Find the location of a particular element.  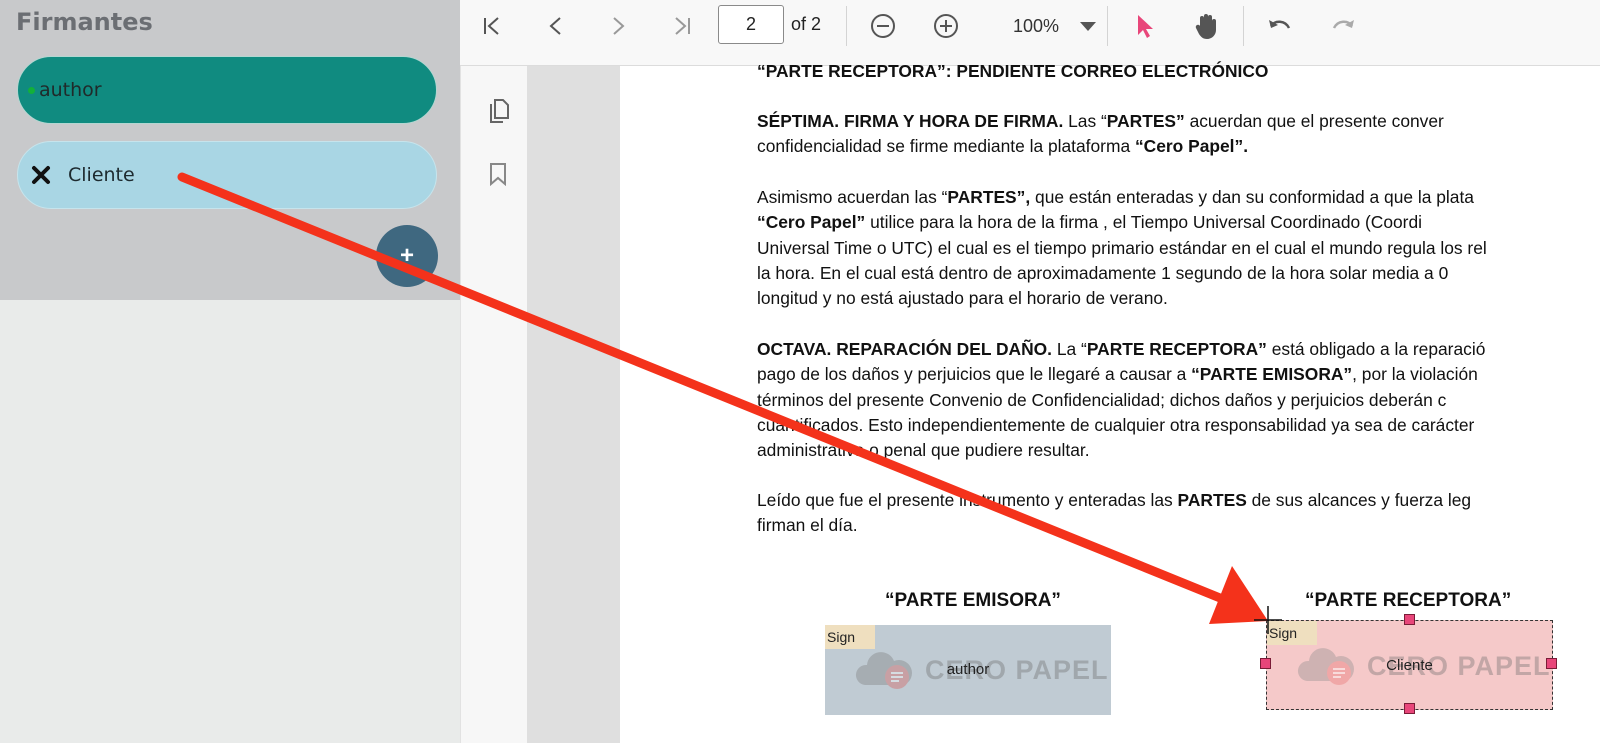

page-number-input is located at coordinates (751, 24).